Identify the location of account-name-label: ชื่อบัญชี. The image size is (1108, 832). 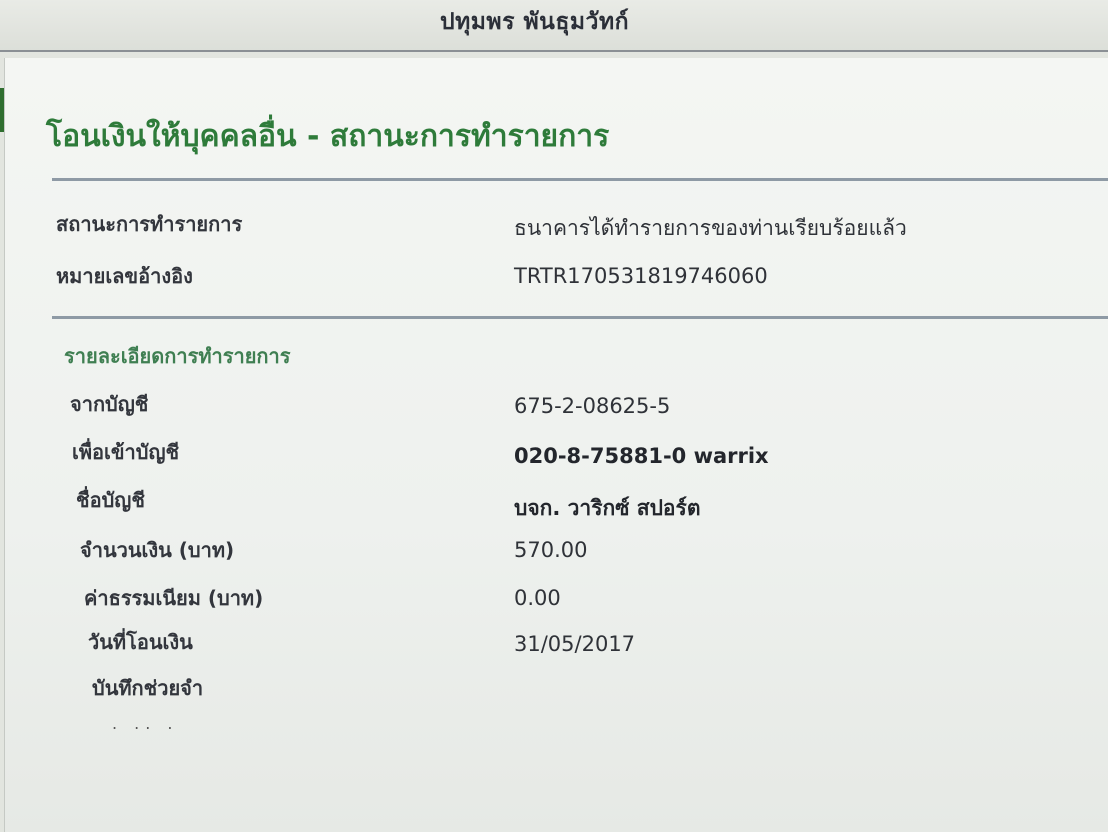
(110, 500).